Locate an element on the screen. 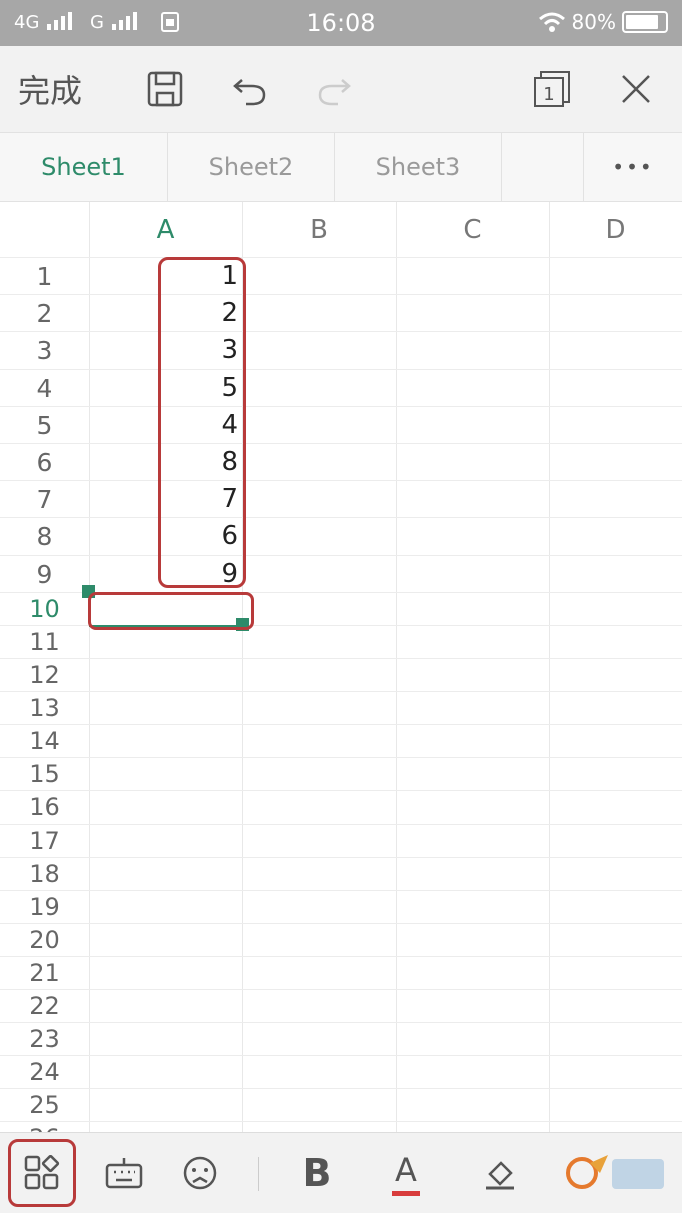 The height and width of the screenshot is (1213, 682). svg-text: 1 is located at coordinates (548, 94).